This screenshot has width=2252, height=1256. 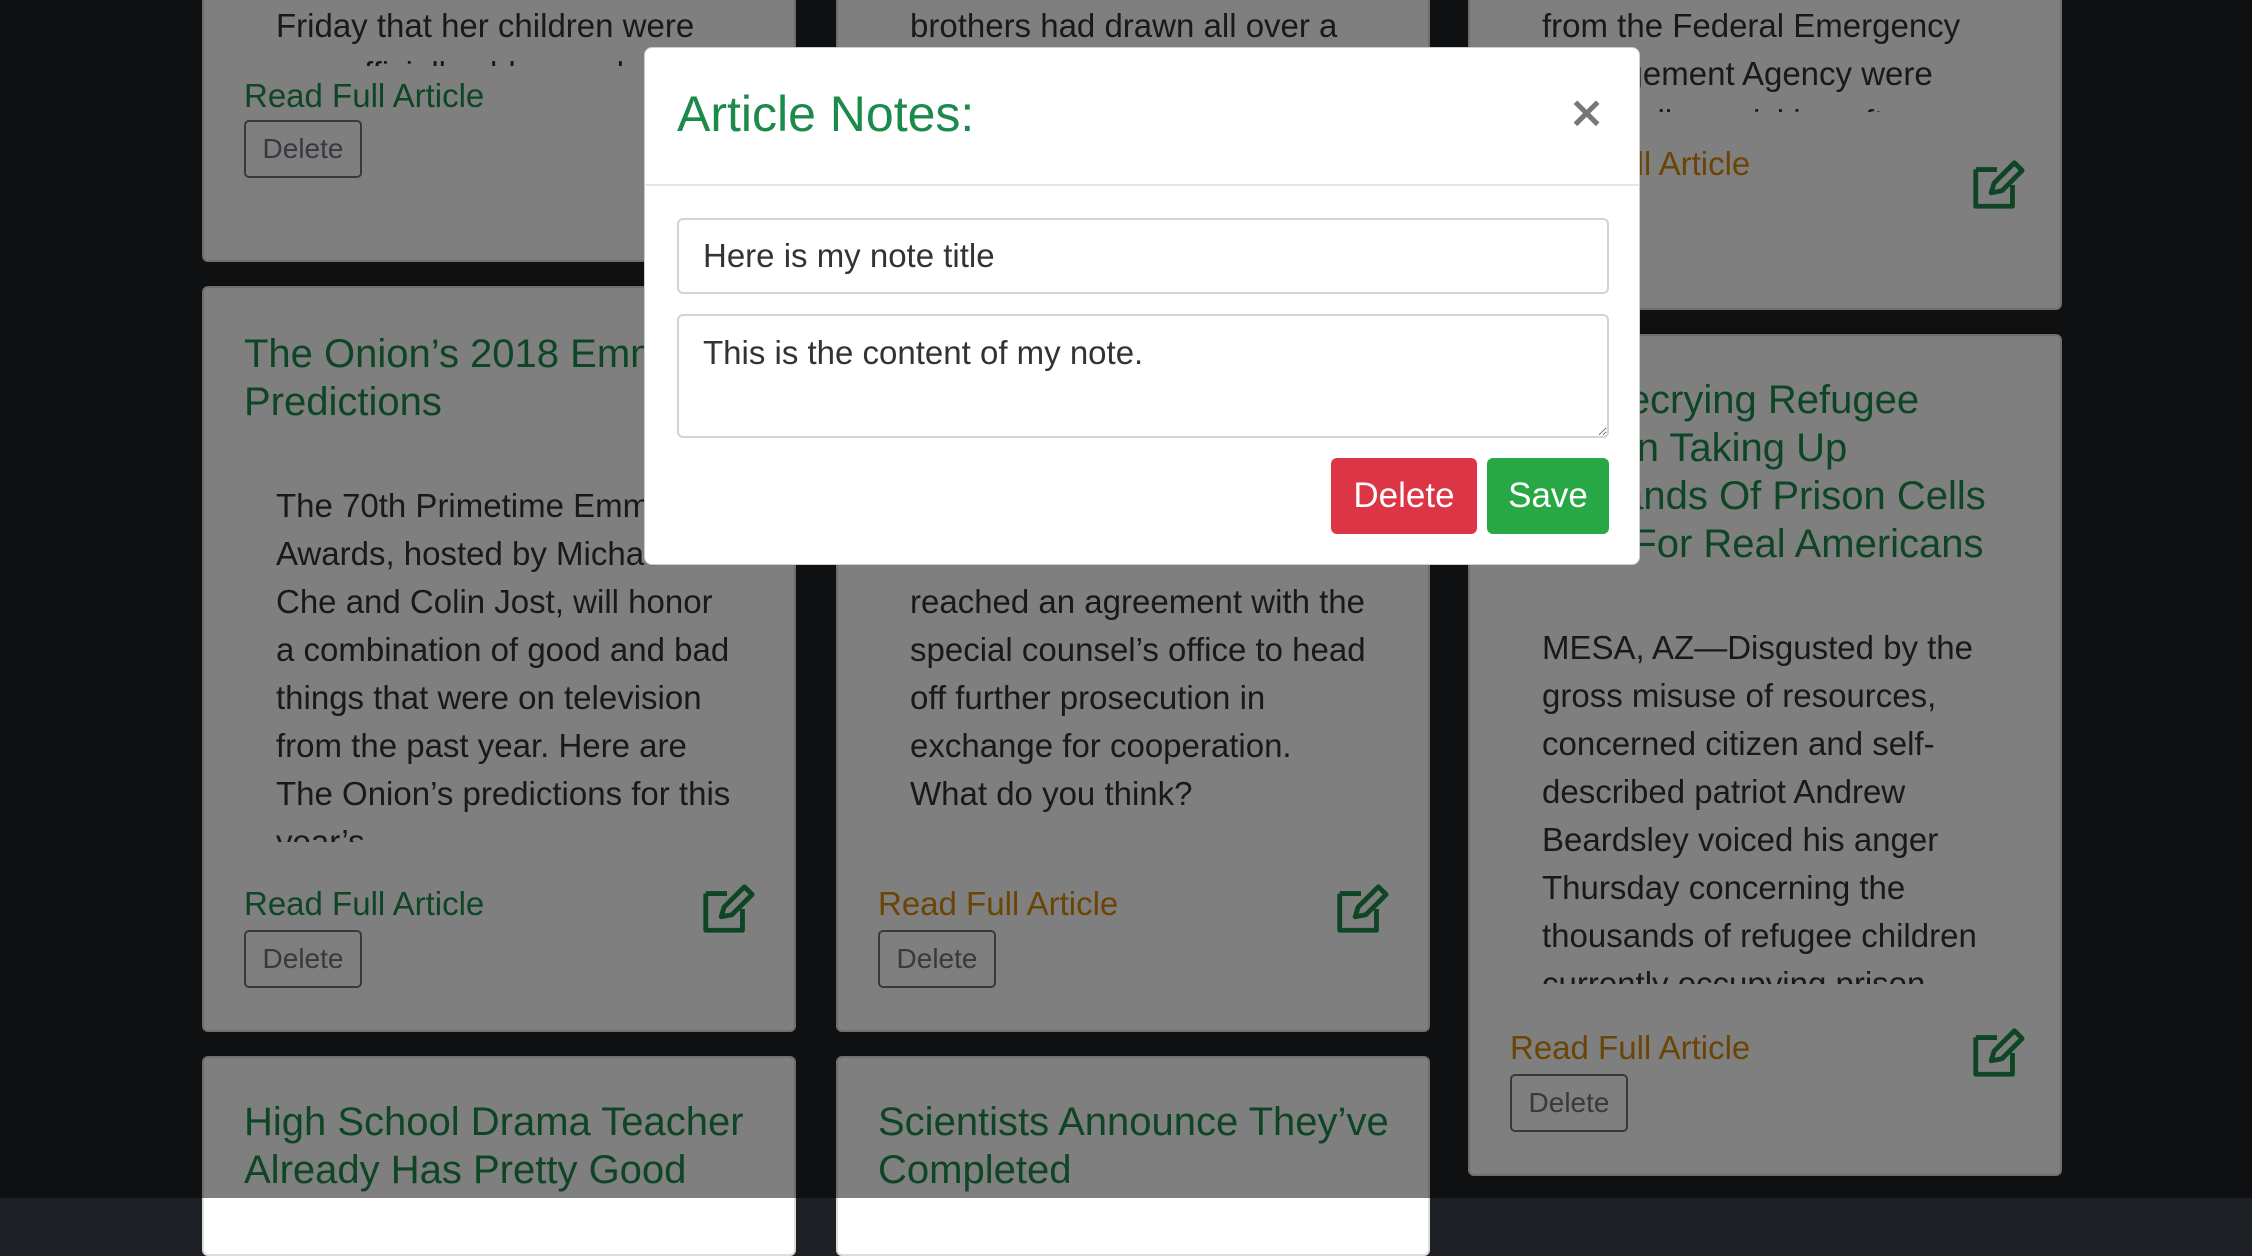 I want to click on delete-note-button: Delete, so click(x=1404, y=496).